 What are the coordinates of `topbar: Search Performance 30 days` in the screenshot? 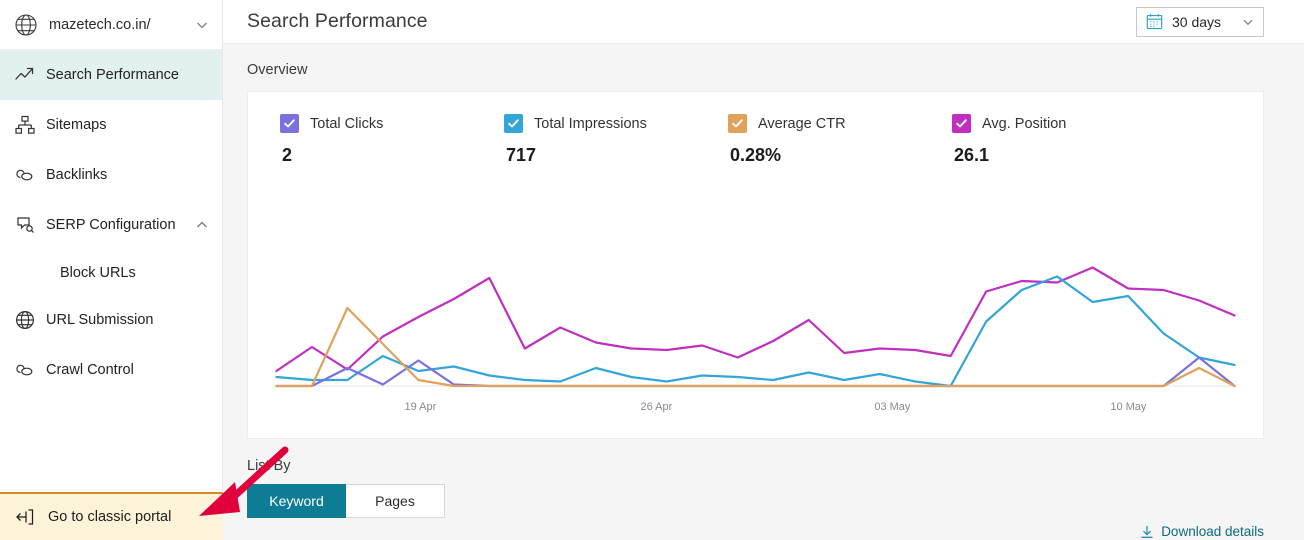 It's located at (763, 22).